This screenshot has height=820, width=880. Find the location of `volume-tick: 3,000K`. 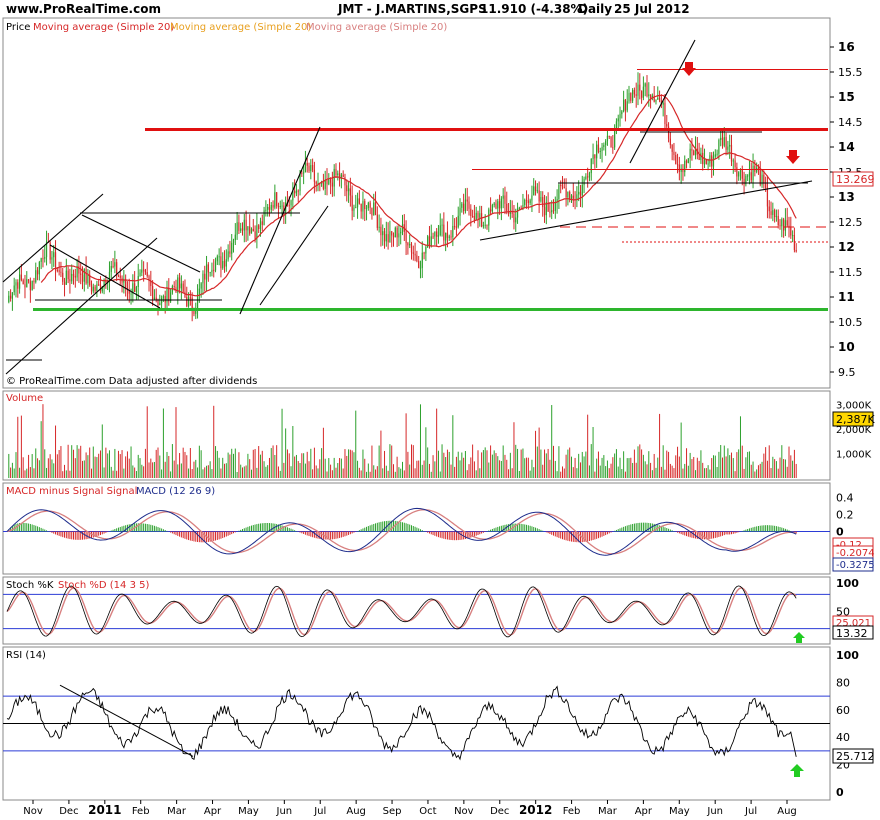

volume-tick: 3,000K is located at coordinates (854, 405).